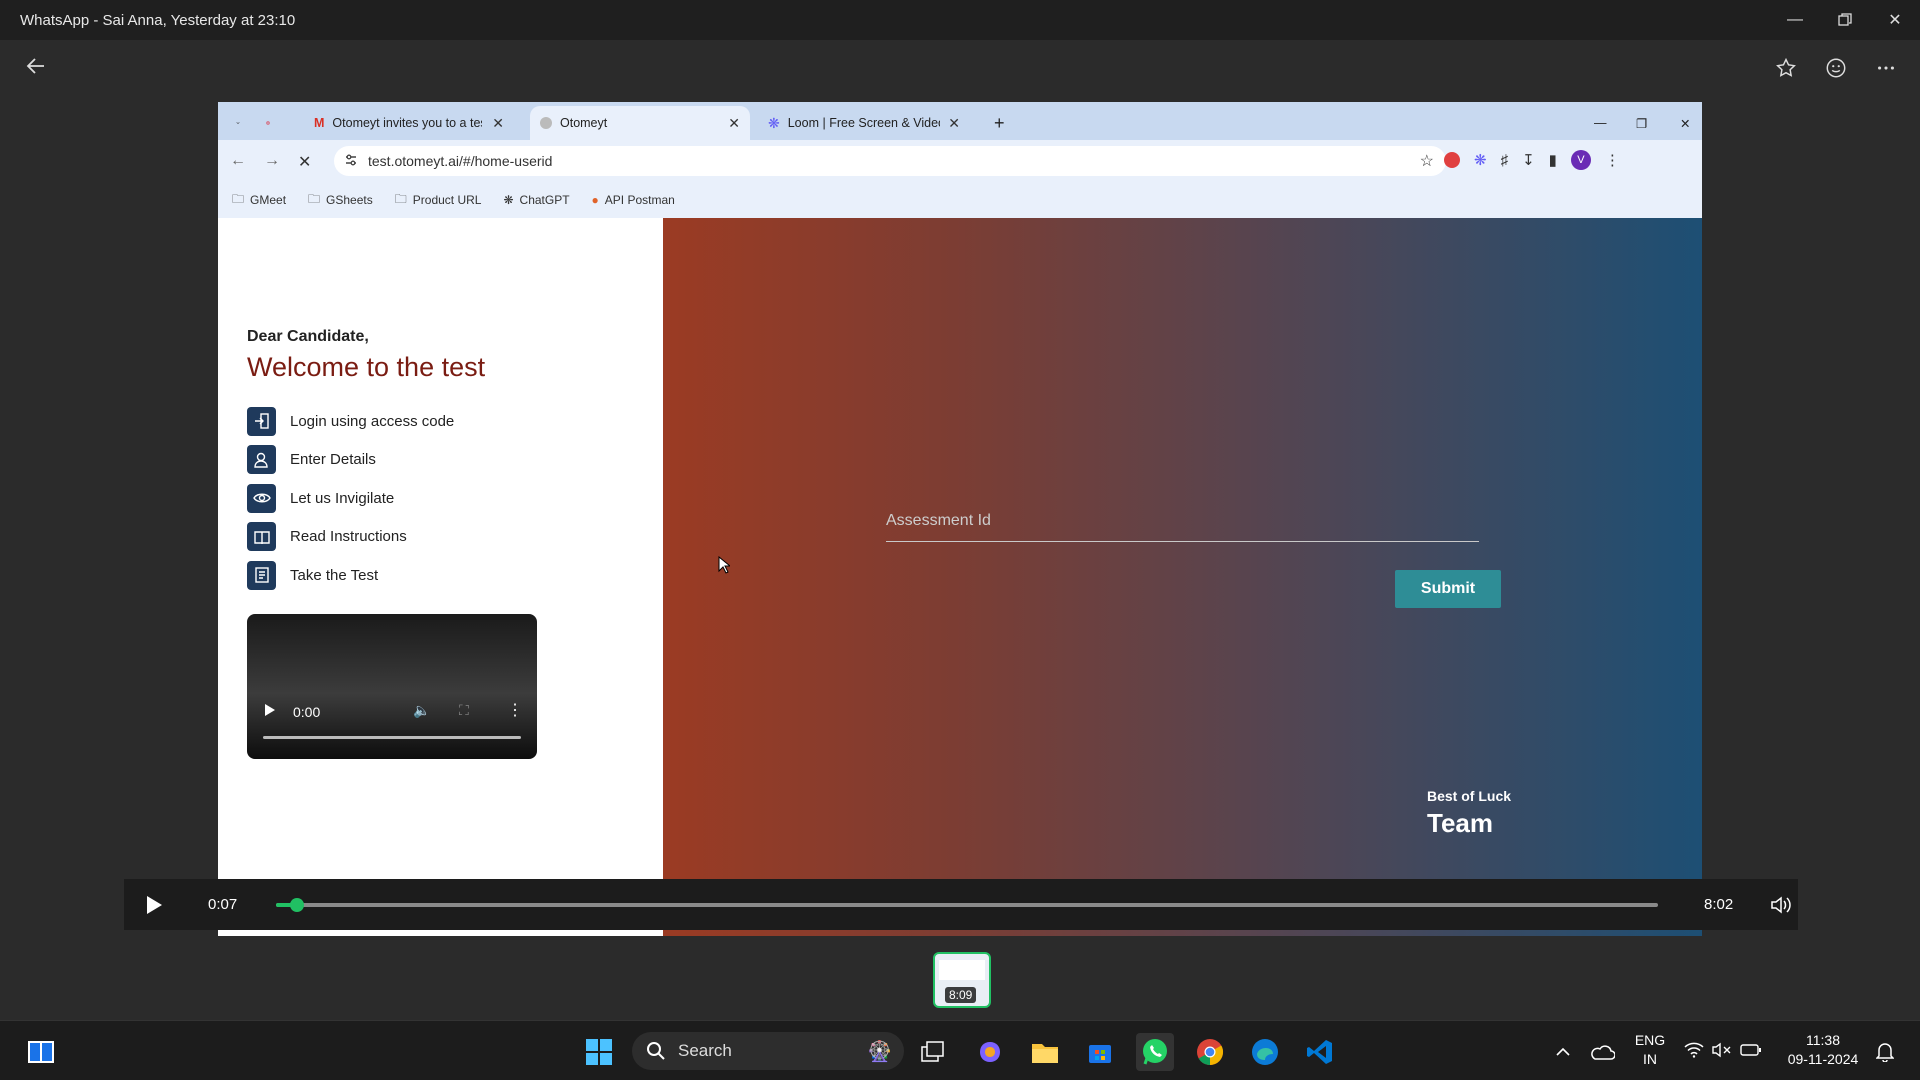  What do you see at coordinates (268, 200) in the screenshot?
I see `bookmark-label: GMeet` at bounding box center [268, 200].